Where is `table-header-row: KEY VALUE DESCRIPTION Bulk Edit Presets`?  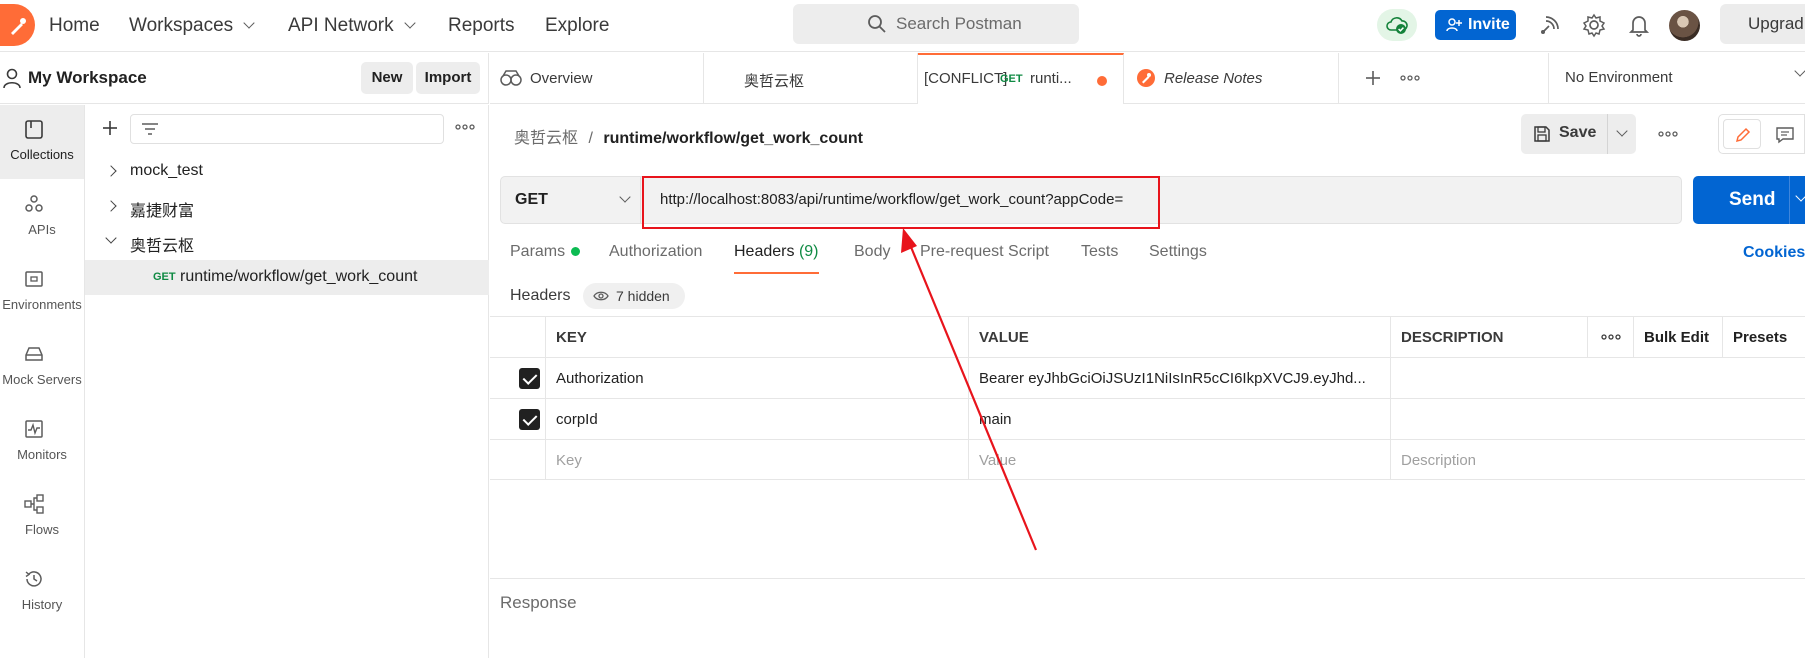 table-header-row: KEY VALUE DESCRIPTION Bulk Edit Presets is located at coordinates (1147, 336).